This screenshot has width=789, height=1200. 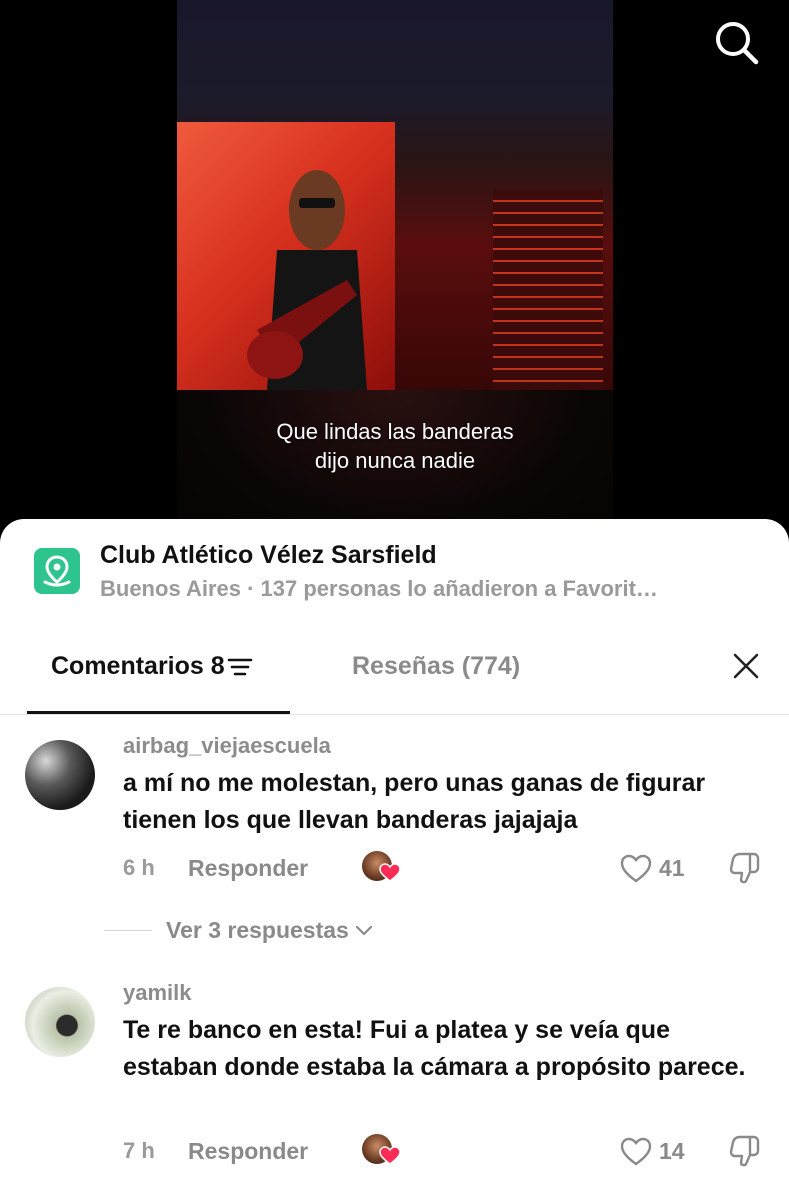 What do you see at coordinates (307, 280) in the screenshot?
I see `guitarist-figure` at bounding box center [307, 280].